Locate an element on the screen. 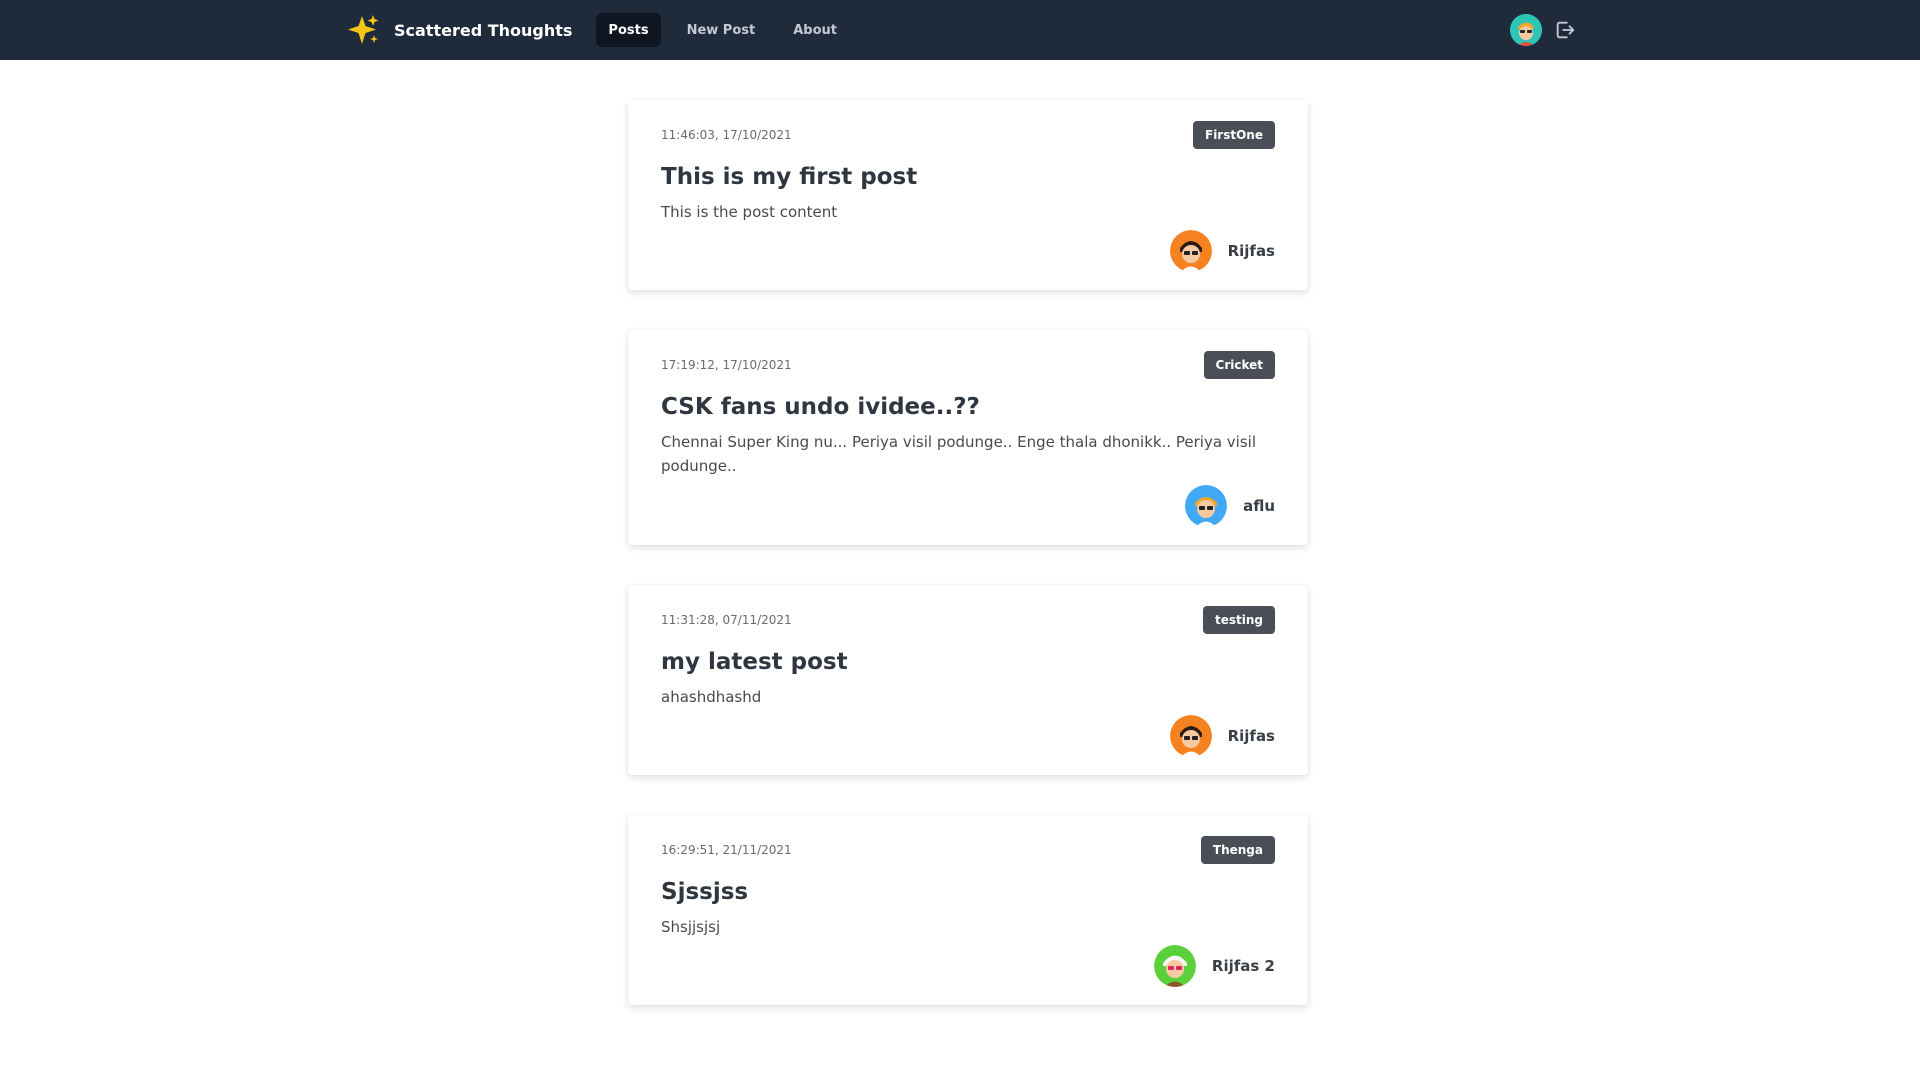  user-avatar is located at coordinates (1526, 30).